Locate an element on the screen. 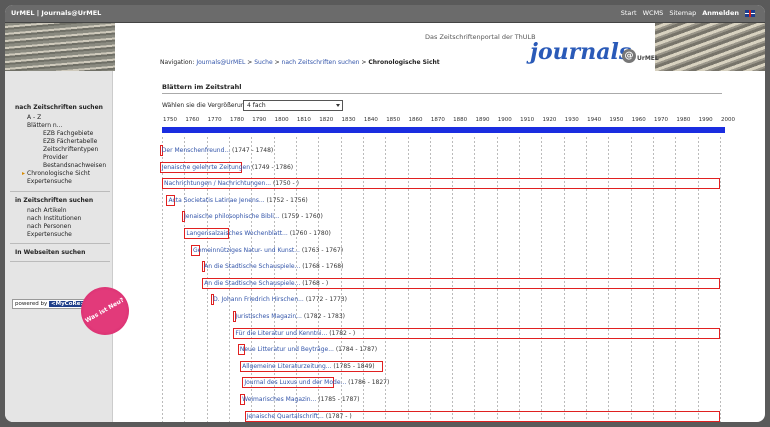  axis-tick-label: 1760 is located at coordinates (192, 120).